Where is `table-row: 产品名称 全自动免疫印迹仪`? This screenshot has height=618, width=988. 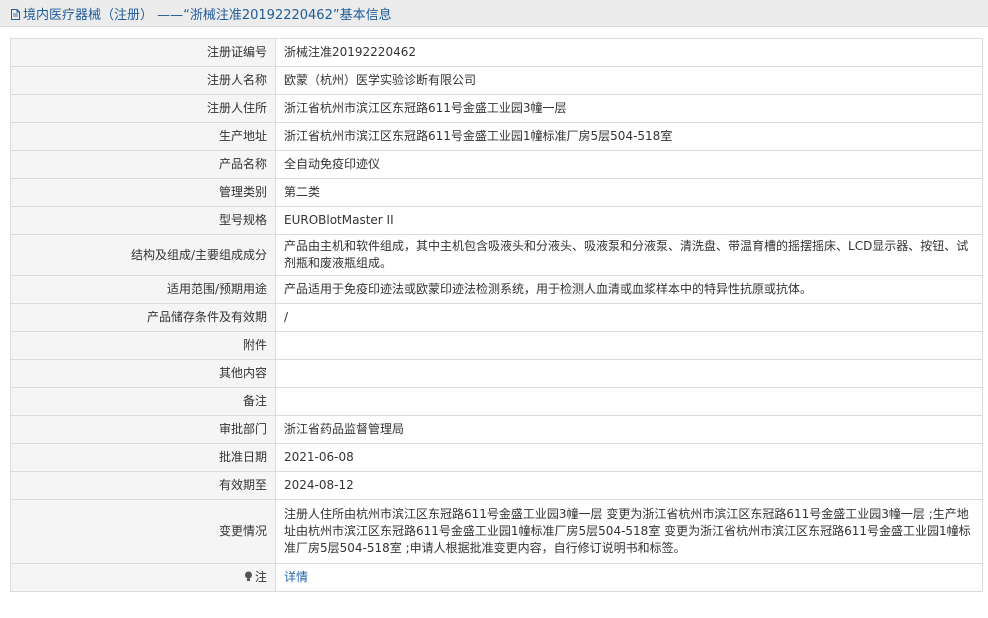 table-row: 产品名称 全自动免疫印迹仪 is located at coordinates (496, 164).